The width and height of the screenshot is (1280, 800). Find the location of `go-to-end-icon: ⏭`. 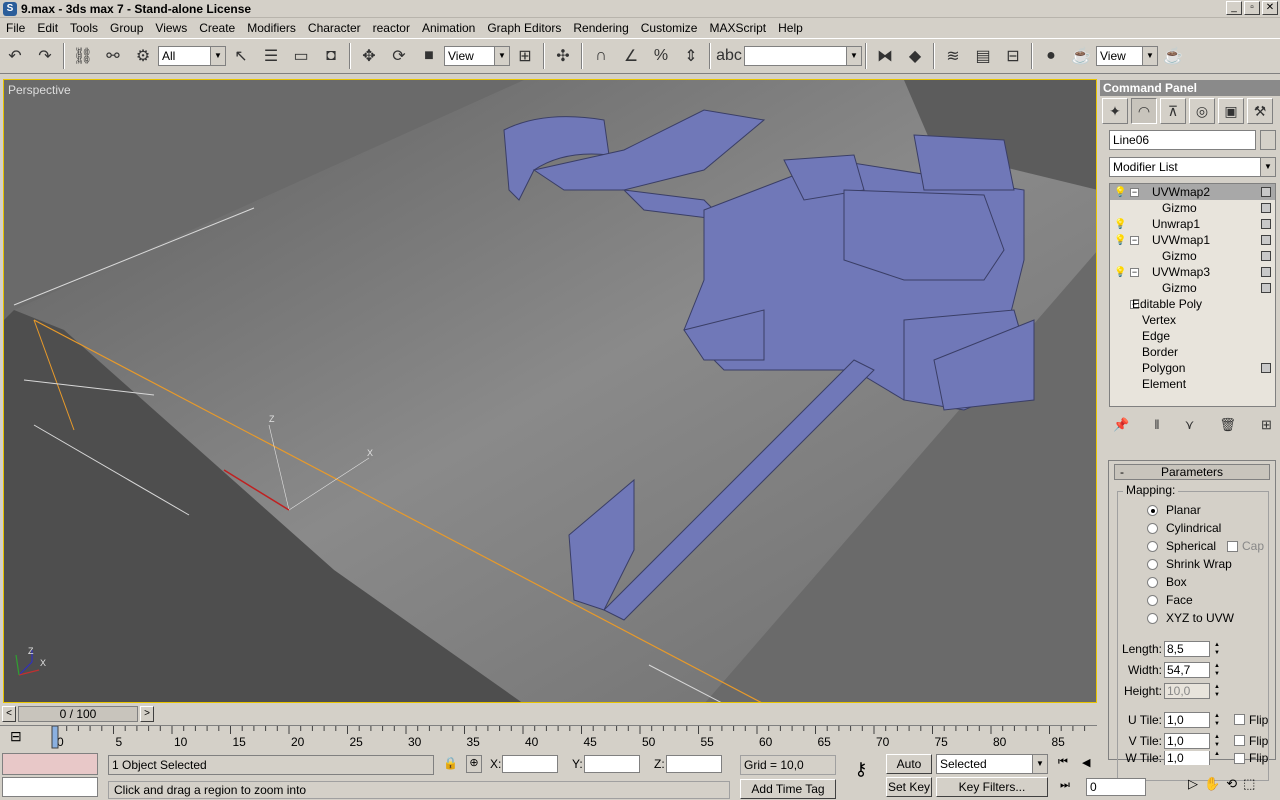

go-to-end-icon: ⏭ is located at coordinates (1065, 785).